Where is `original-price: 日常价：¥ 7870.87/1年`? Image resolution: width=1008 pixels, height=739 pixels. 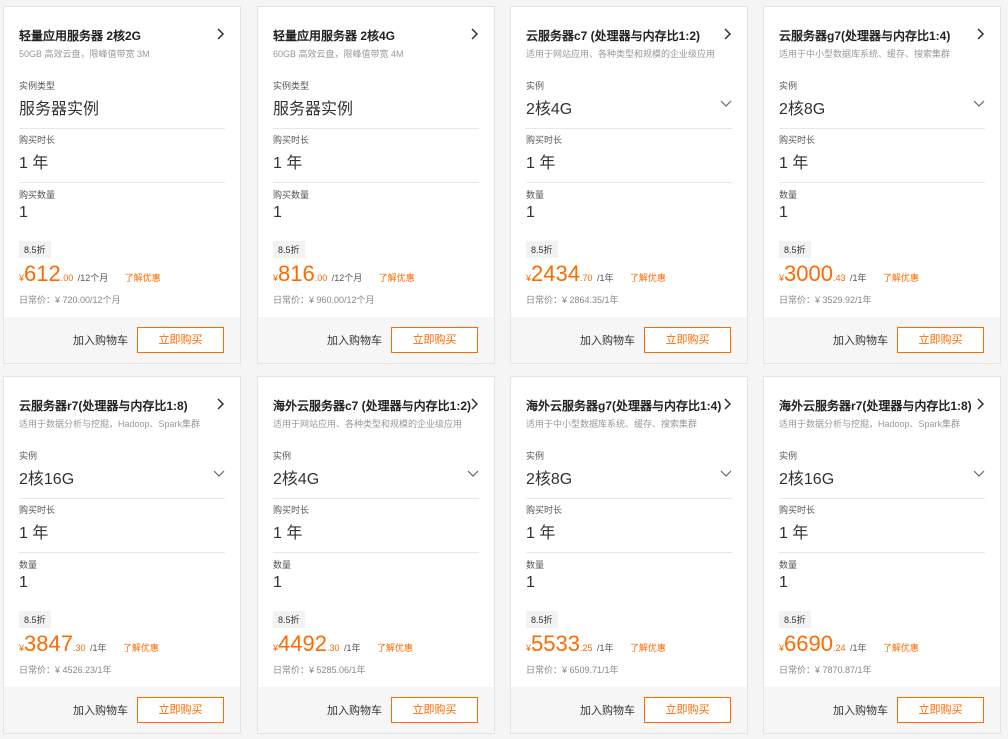
original-price: 日常价：¥ 7870.87/1年 is located at coordinates (825, 670).